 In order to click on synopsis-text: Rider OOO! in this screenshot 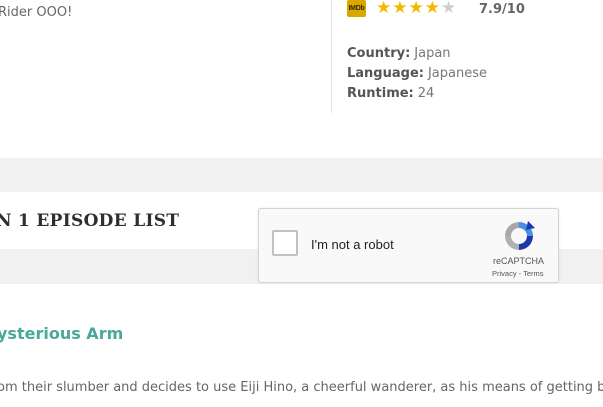, I will do `click(36, 12)`.